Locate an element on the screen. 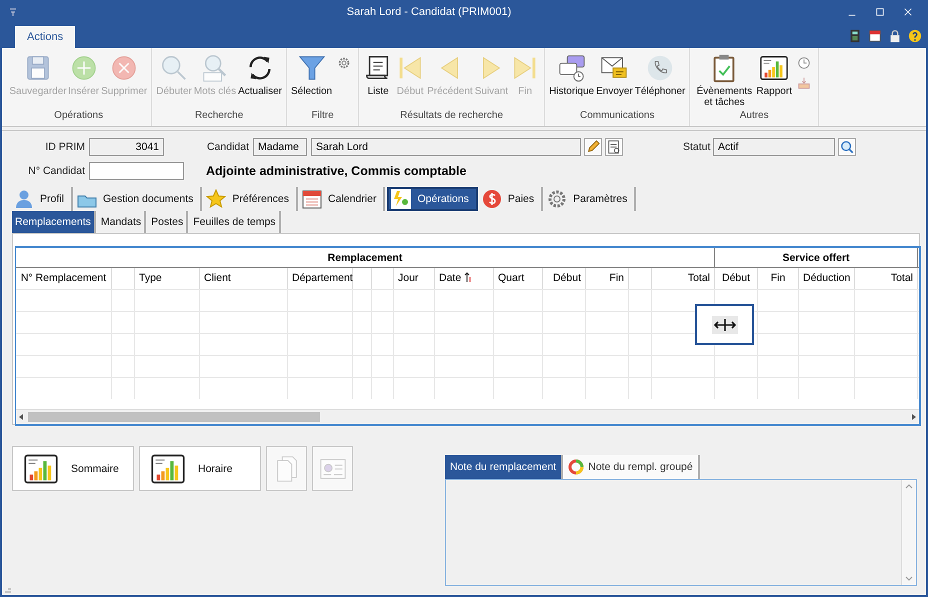 This screenshot has height=597, width=928. id-field: 3041 is located at coordinates (126, 147).